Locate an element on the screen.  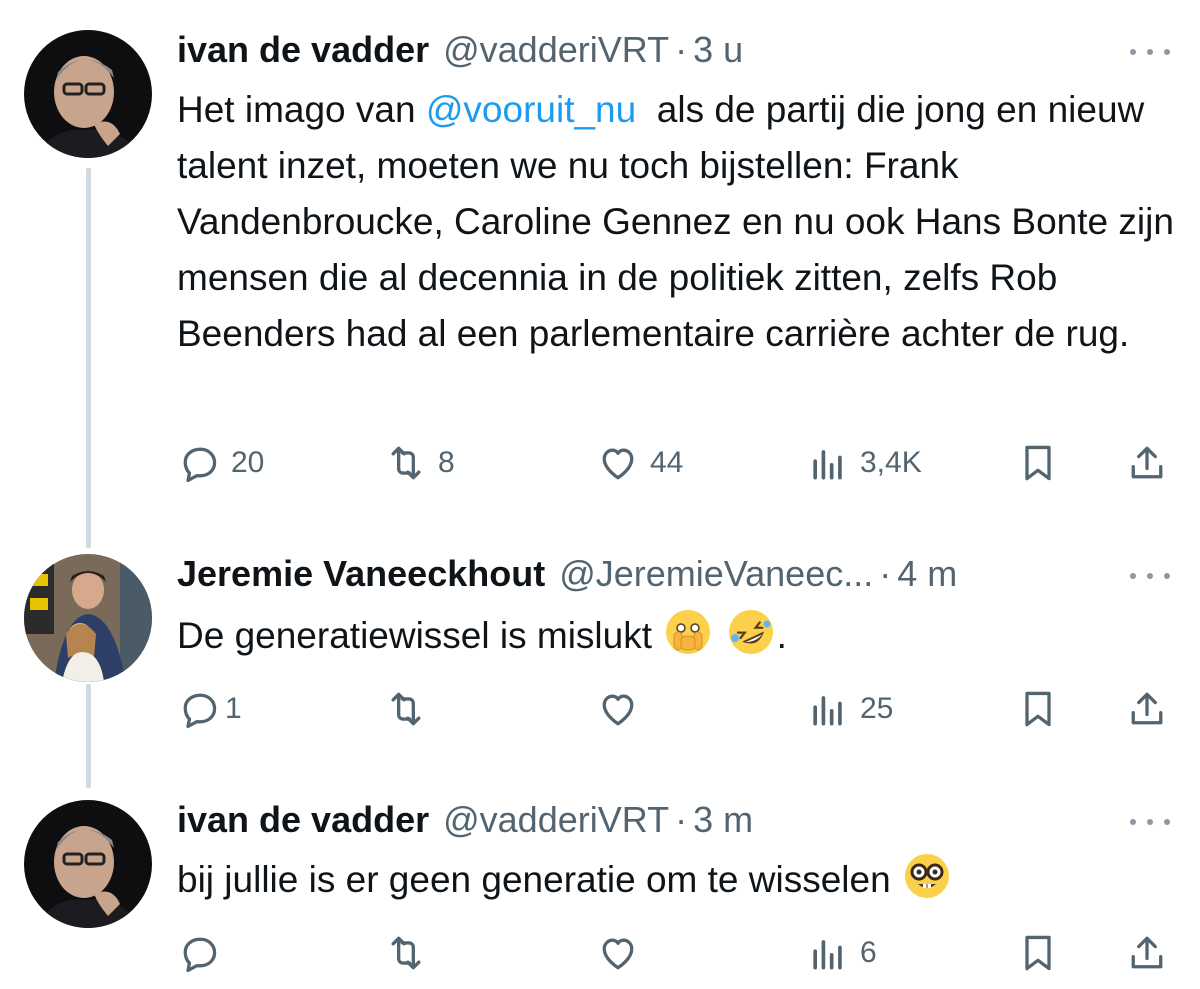
views-count: 25 is located at coordinates (877, 708).